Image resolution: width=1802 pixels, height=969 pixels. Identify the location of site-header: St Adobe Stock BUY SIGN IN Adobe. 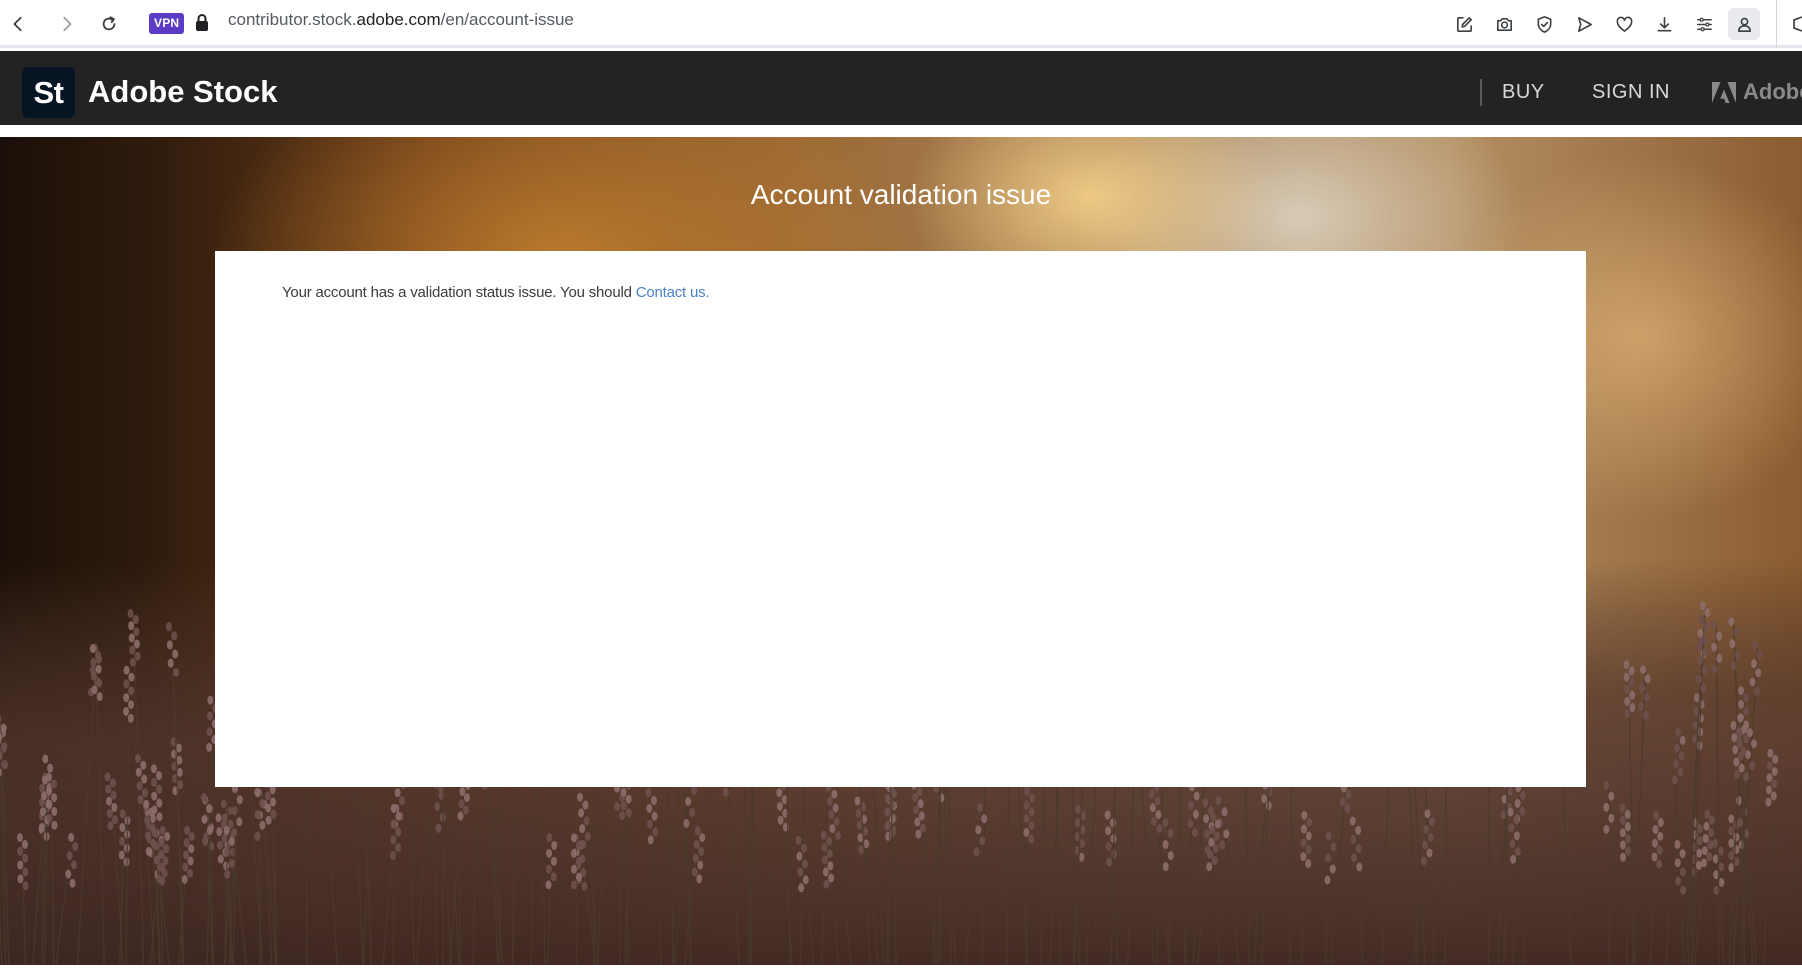
(901, 91).